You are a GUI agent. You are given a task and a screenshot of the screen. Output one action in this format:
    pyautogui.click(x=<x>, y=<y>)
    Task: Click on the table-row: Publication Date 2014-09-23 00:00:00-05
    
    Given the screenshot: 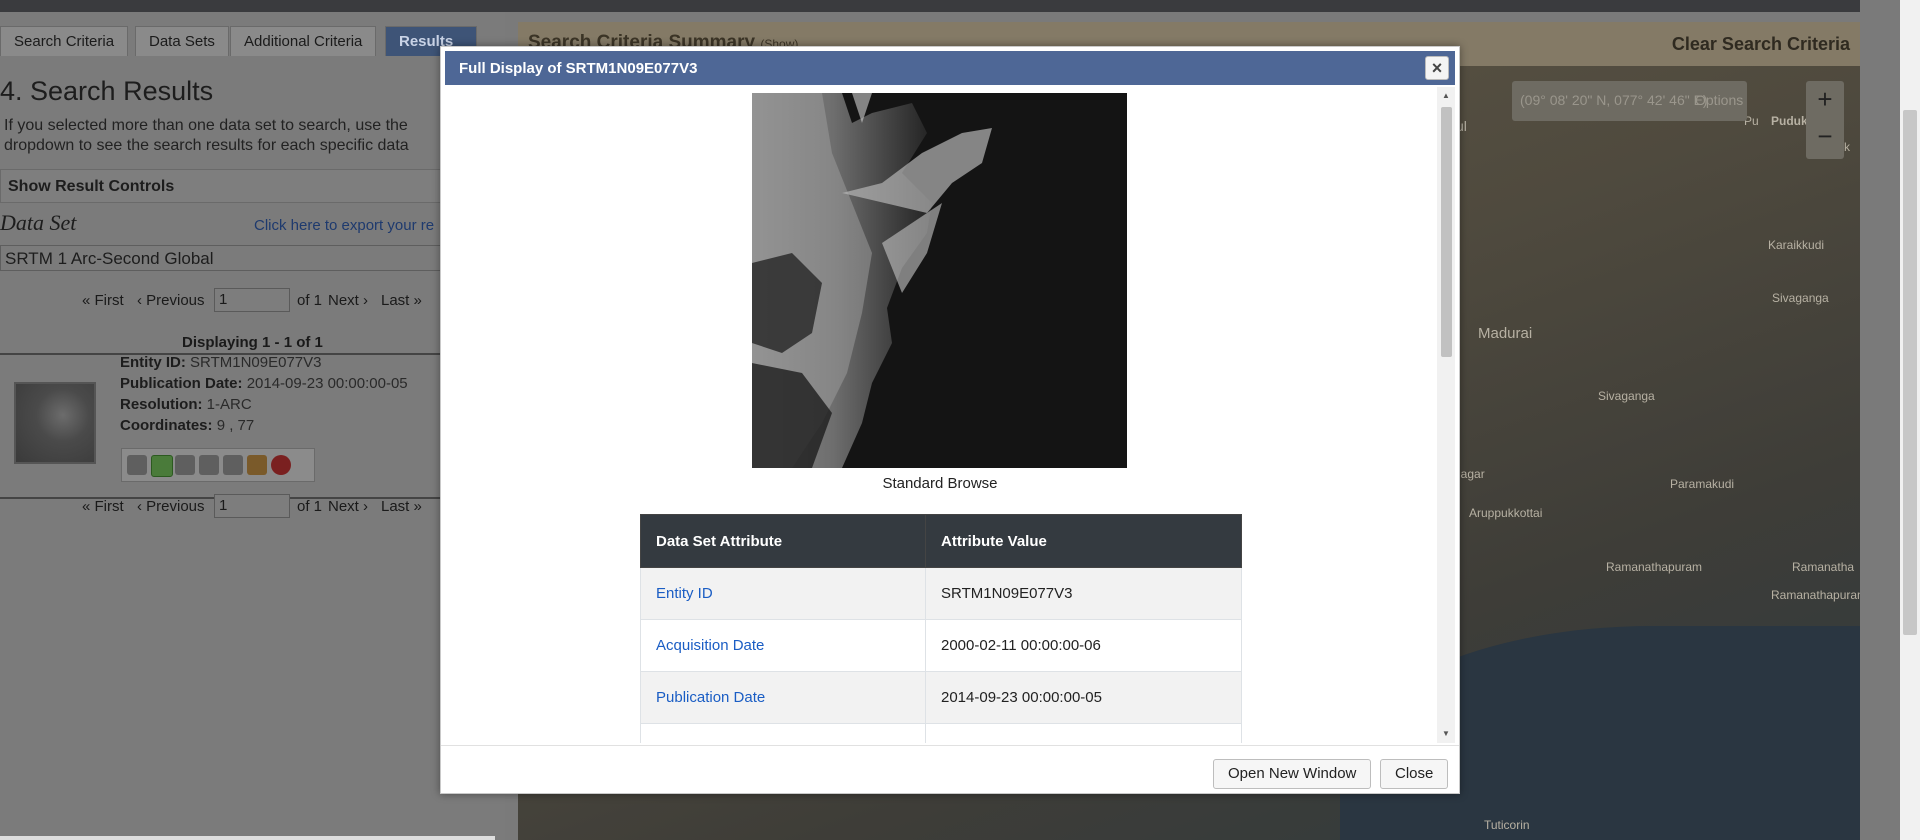 What is the action you would take?
    pyautogui.click(x=941, y=697)
    